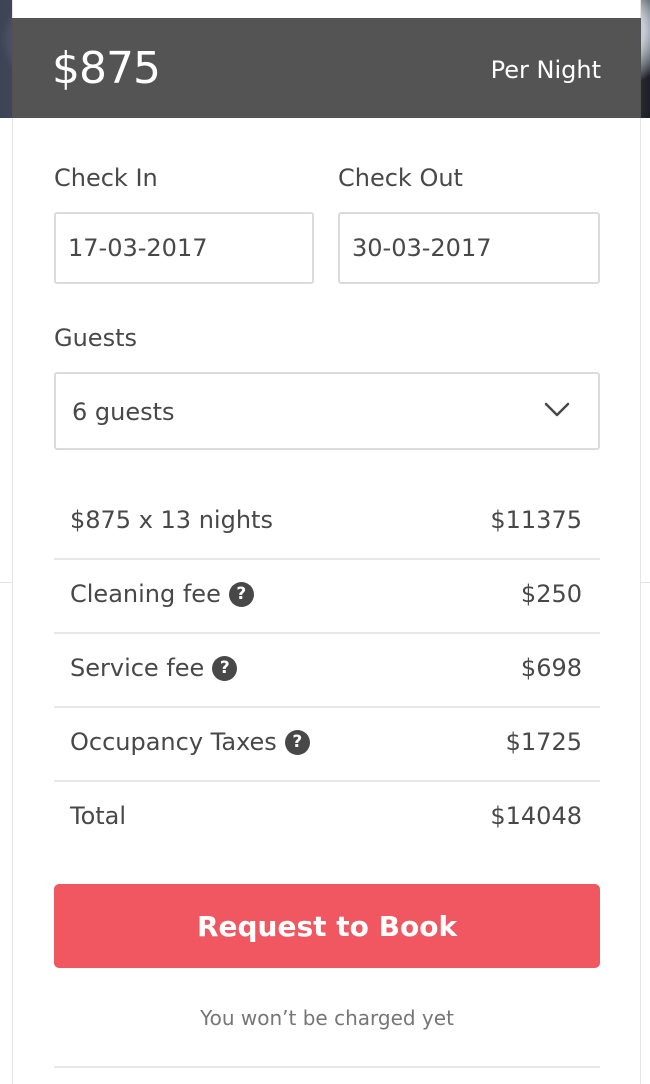 The height and width of the screenshot is (1084, 650). What do you see at coordinates (469, 248) in the screenshot?
I see `check-out-input` at bounding box center [469, 248].